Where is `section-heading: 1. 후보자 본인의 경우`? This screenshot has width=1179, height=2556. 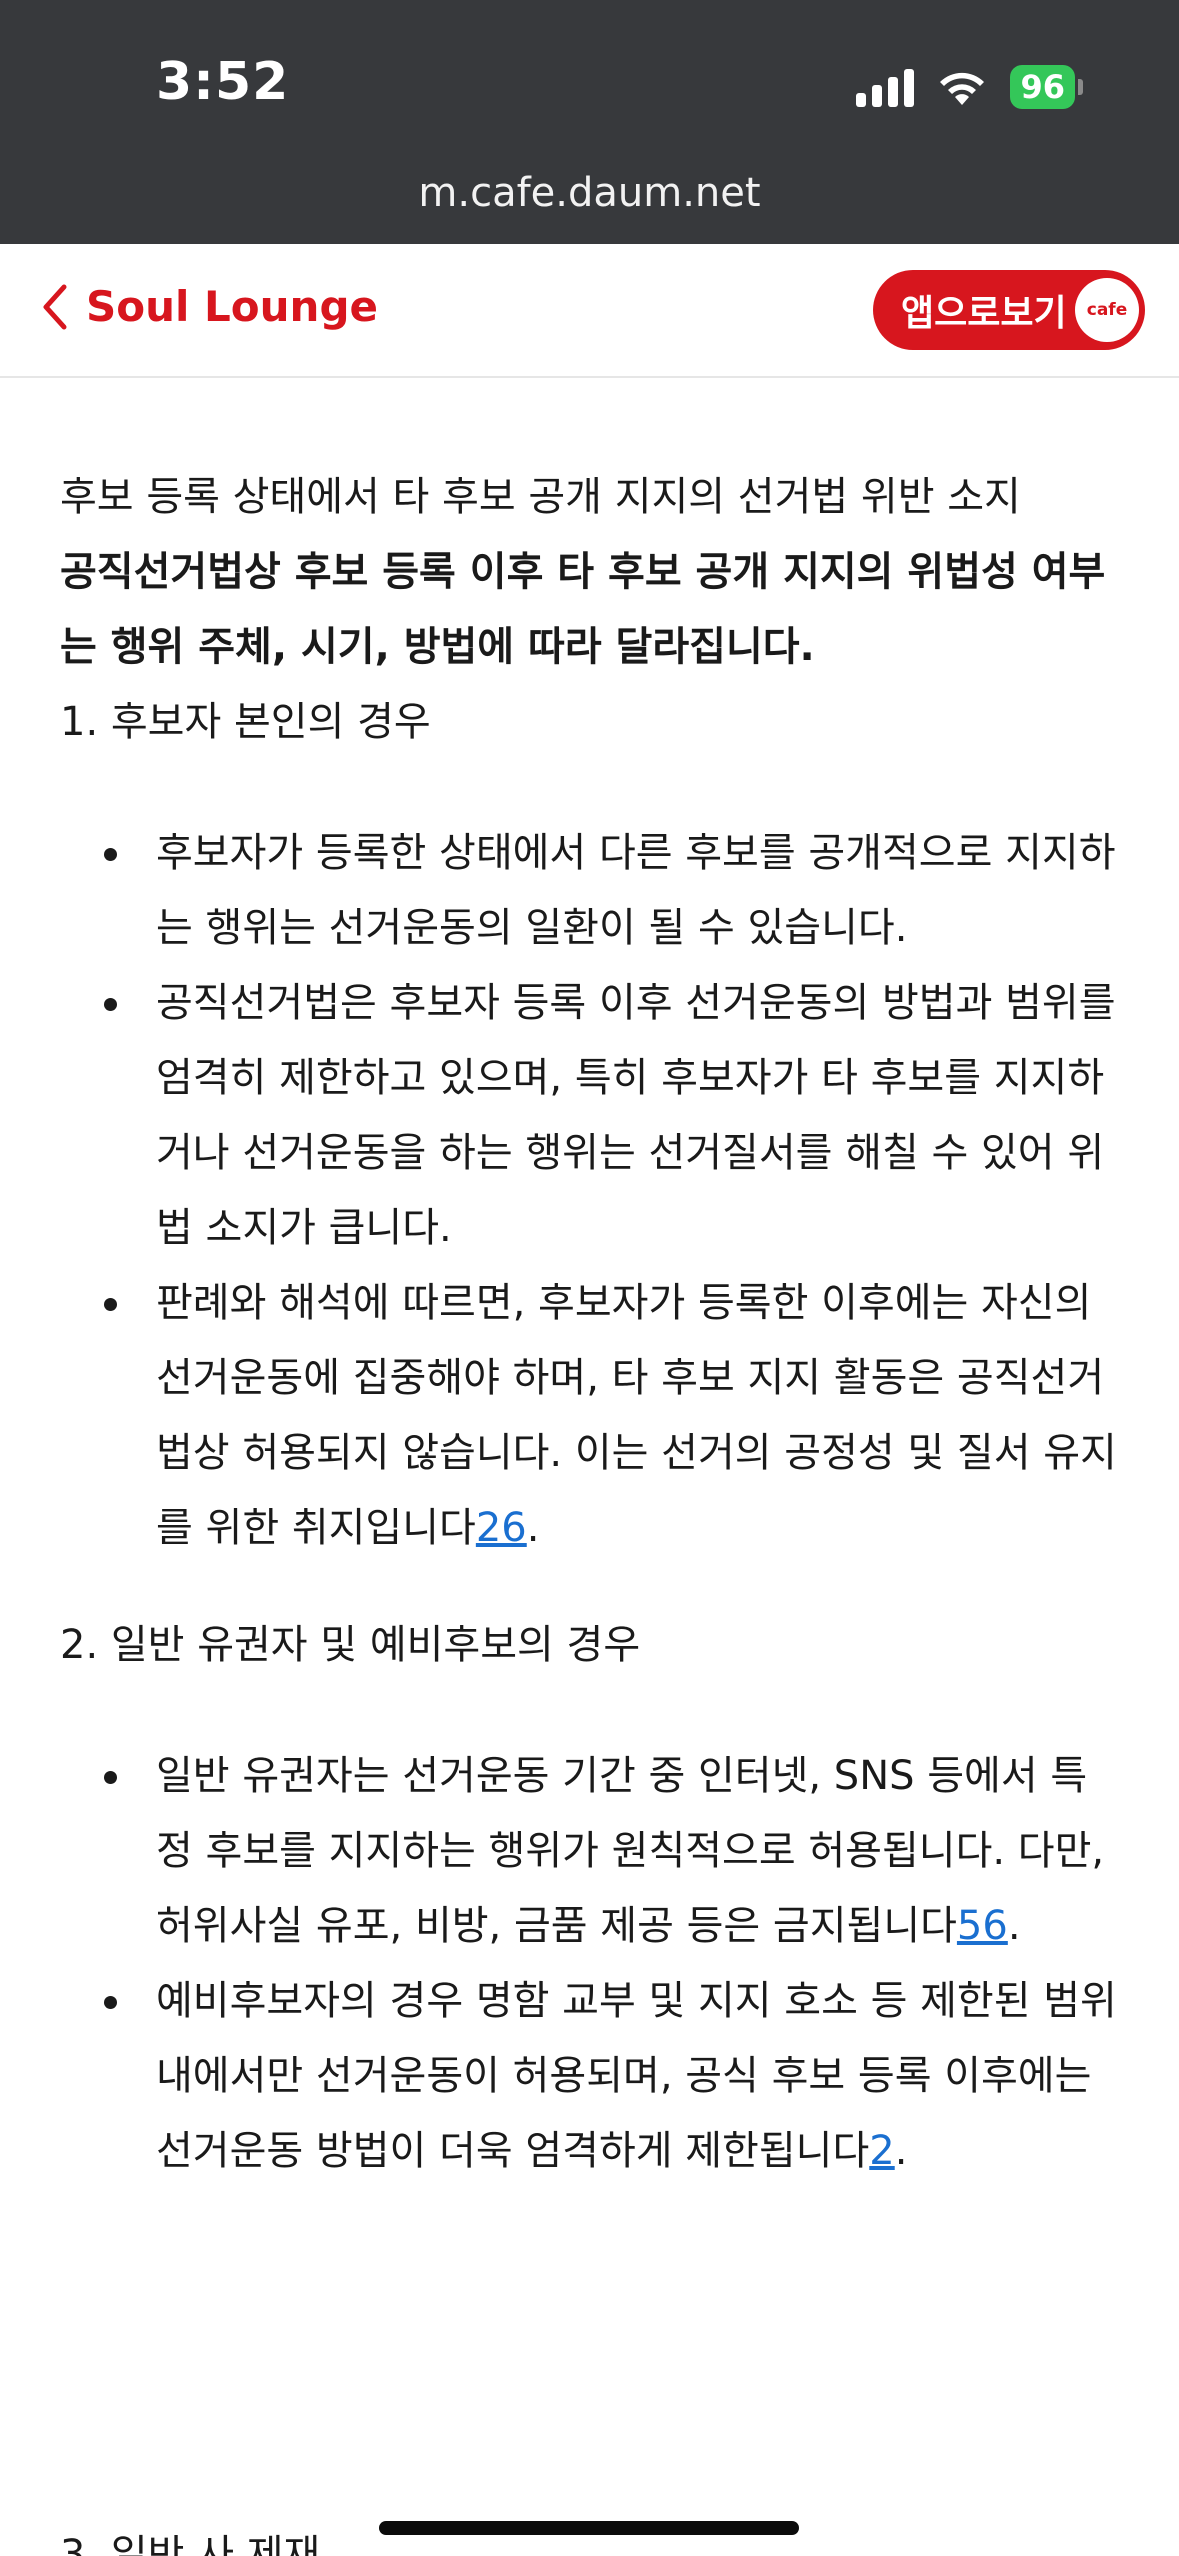
section-heading: 1. 후보자 본인의 경우 is located at coordinates (245, 722).